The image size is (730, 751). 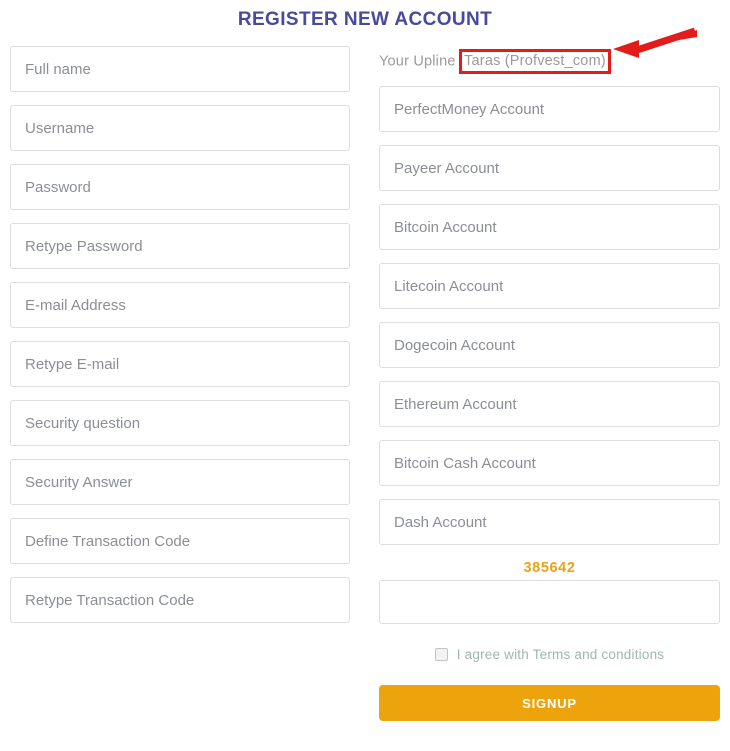 What do you see at coordinates (180, 423) in the screenshot?
I see `security-question-input` at bounding box center [180, 423].